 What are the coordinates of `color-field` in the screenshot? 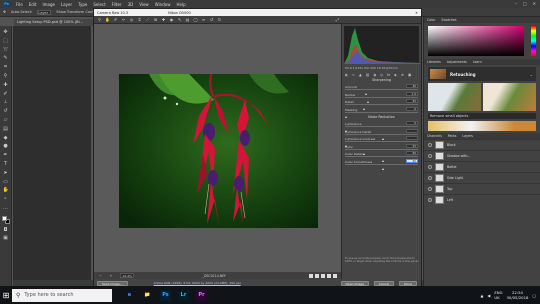 It's located at (476, 41).